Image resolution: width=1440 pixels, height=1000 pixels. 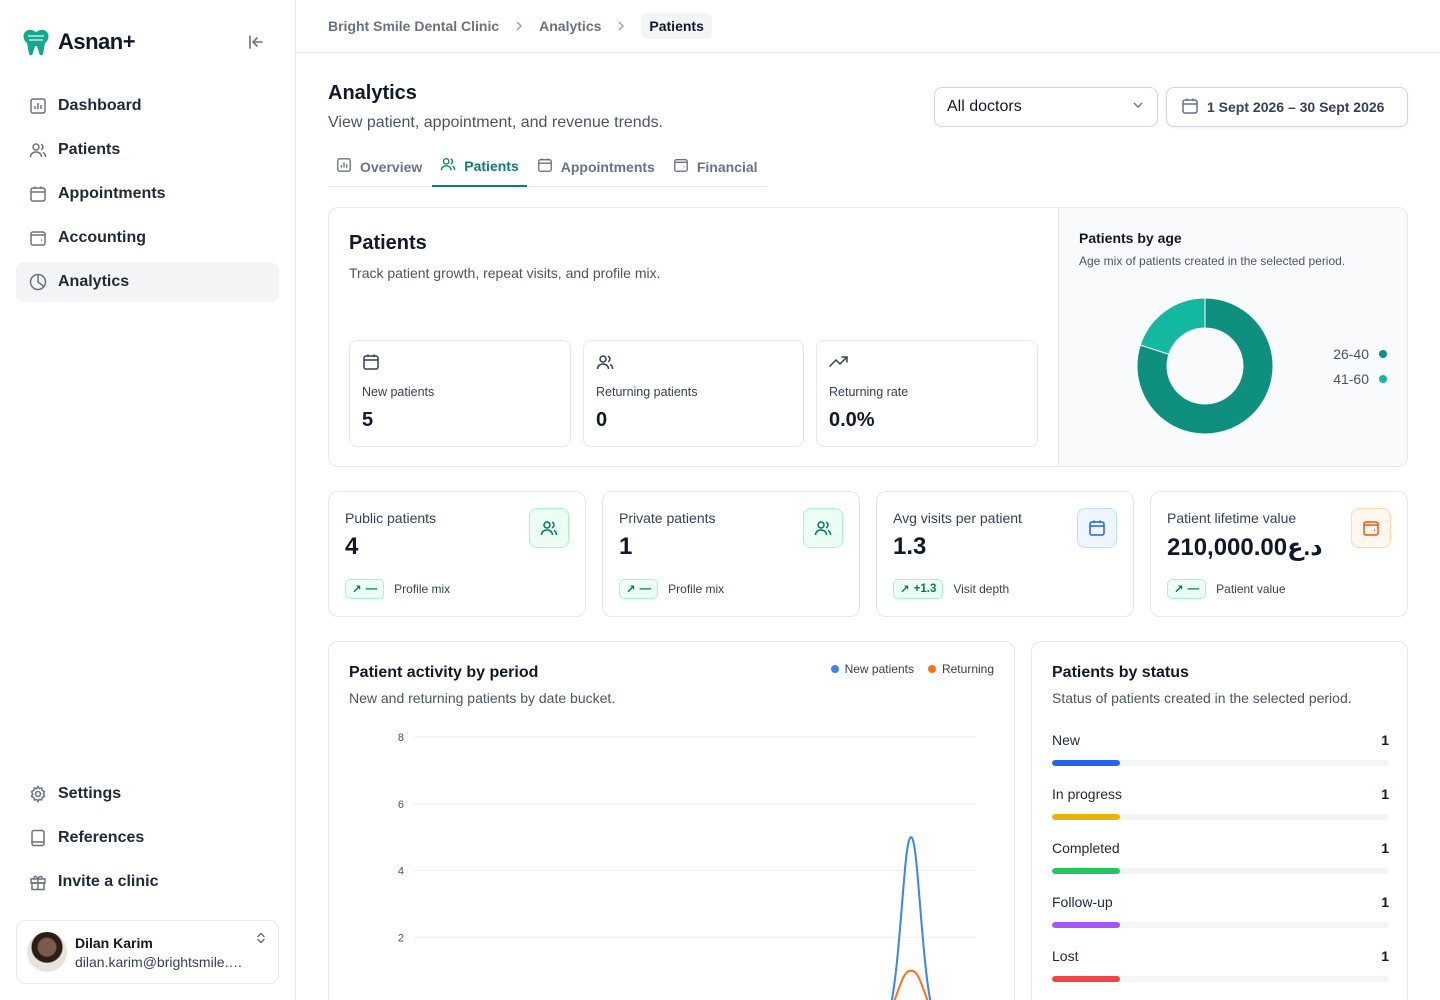 I want to click on sidebar-item-appointments: Appointments, so click(x=147, y=194).